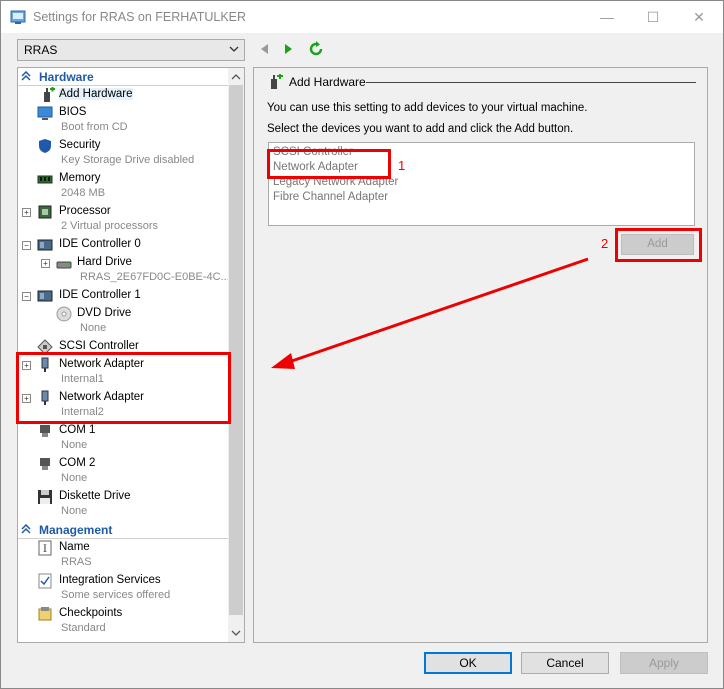  What do you see at coordinates (76, 530) in the screenshot?
I see `management-heading: Management` at bounding box center [76, 530].